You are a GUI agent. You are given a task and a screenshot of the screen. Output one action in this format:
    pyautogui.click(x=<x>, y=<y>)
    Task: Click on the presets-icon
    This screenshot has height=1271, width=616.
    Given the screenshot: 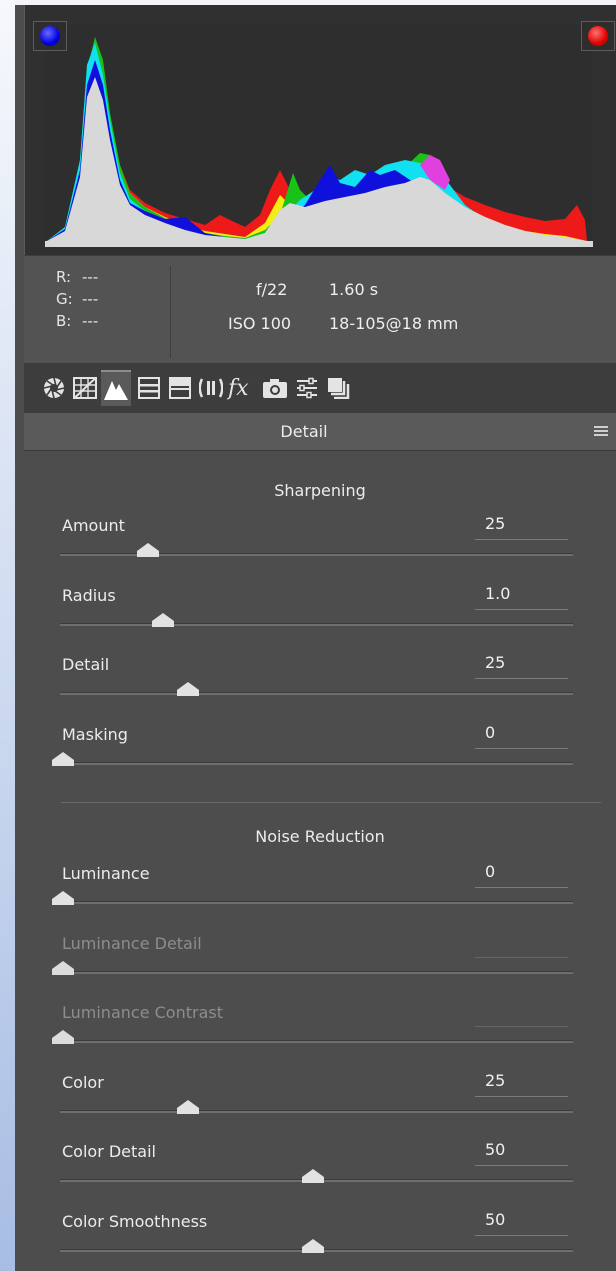 What is the action you would take?
    pyautogui.click(x=307, y=388)
    